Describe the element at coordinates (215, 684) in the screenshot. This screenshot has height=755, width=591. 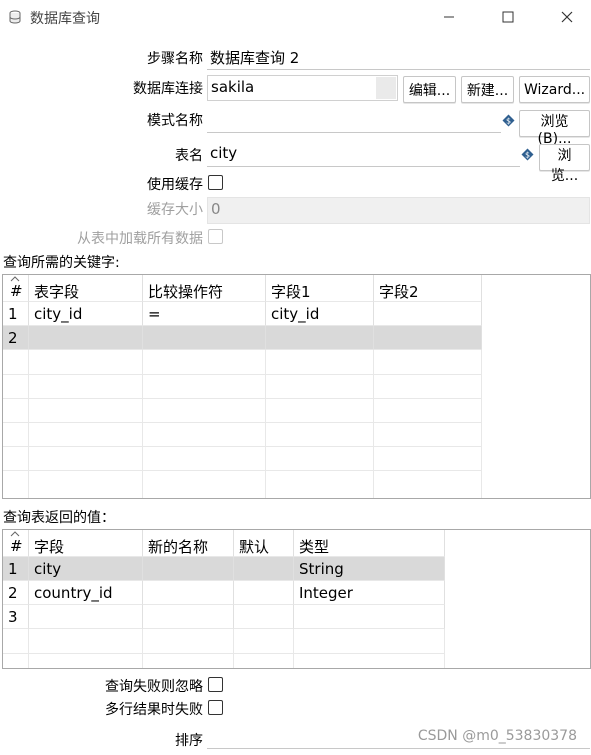
I see `fail-ignore-checkbox` at that location.